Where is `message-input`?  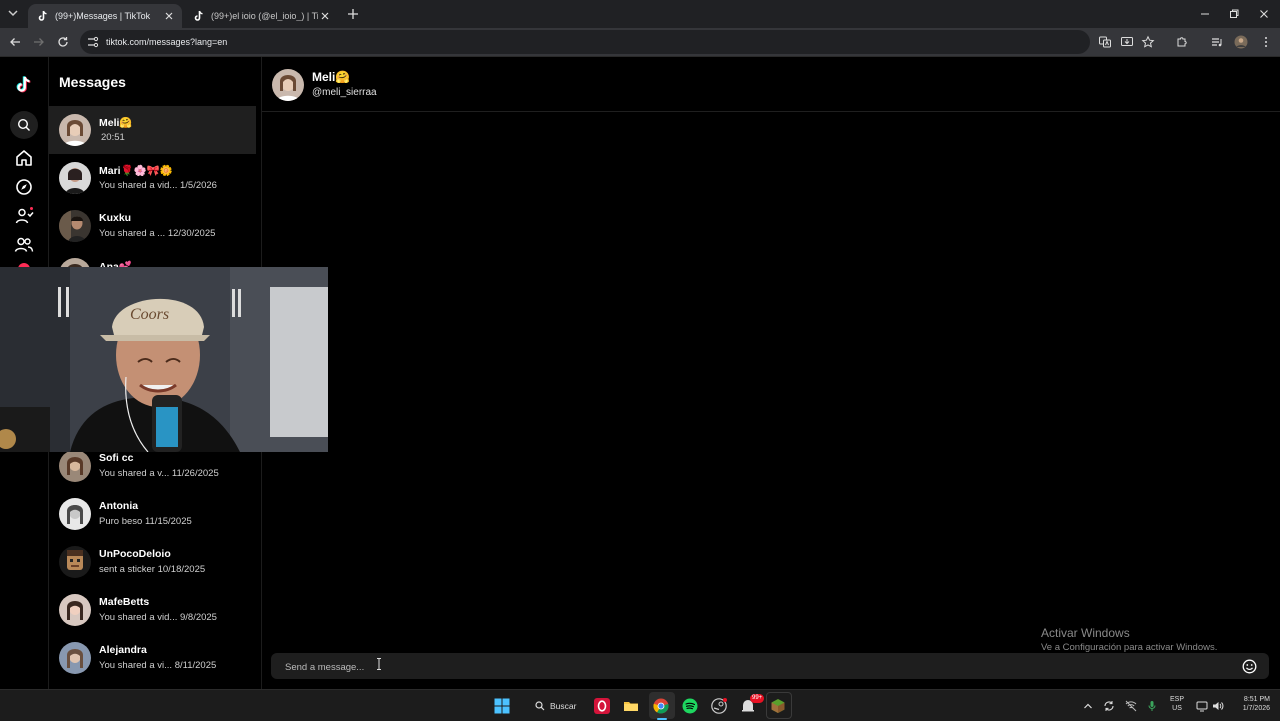
message-input is located at coordinates (735, 667).